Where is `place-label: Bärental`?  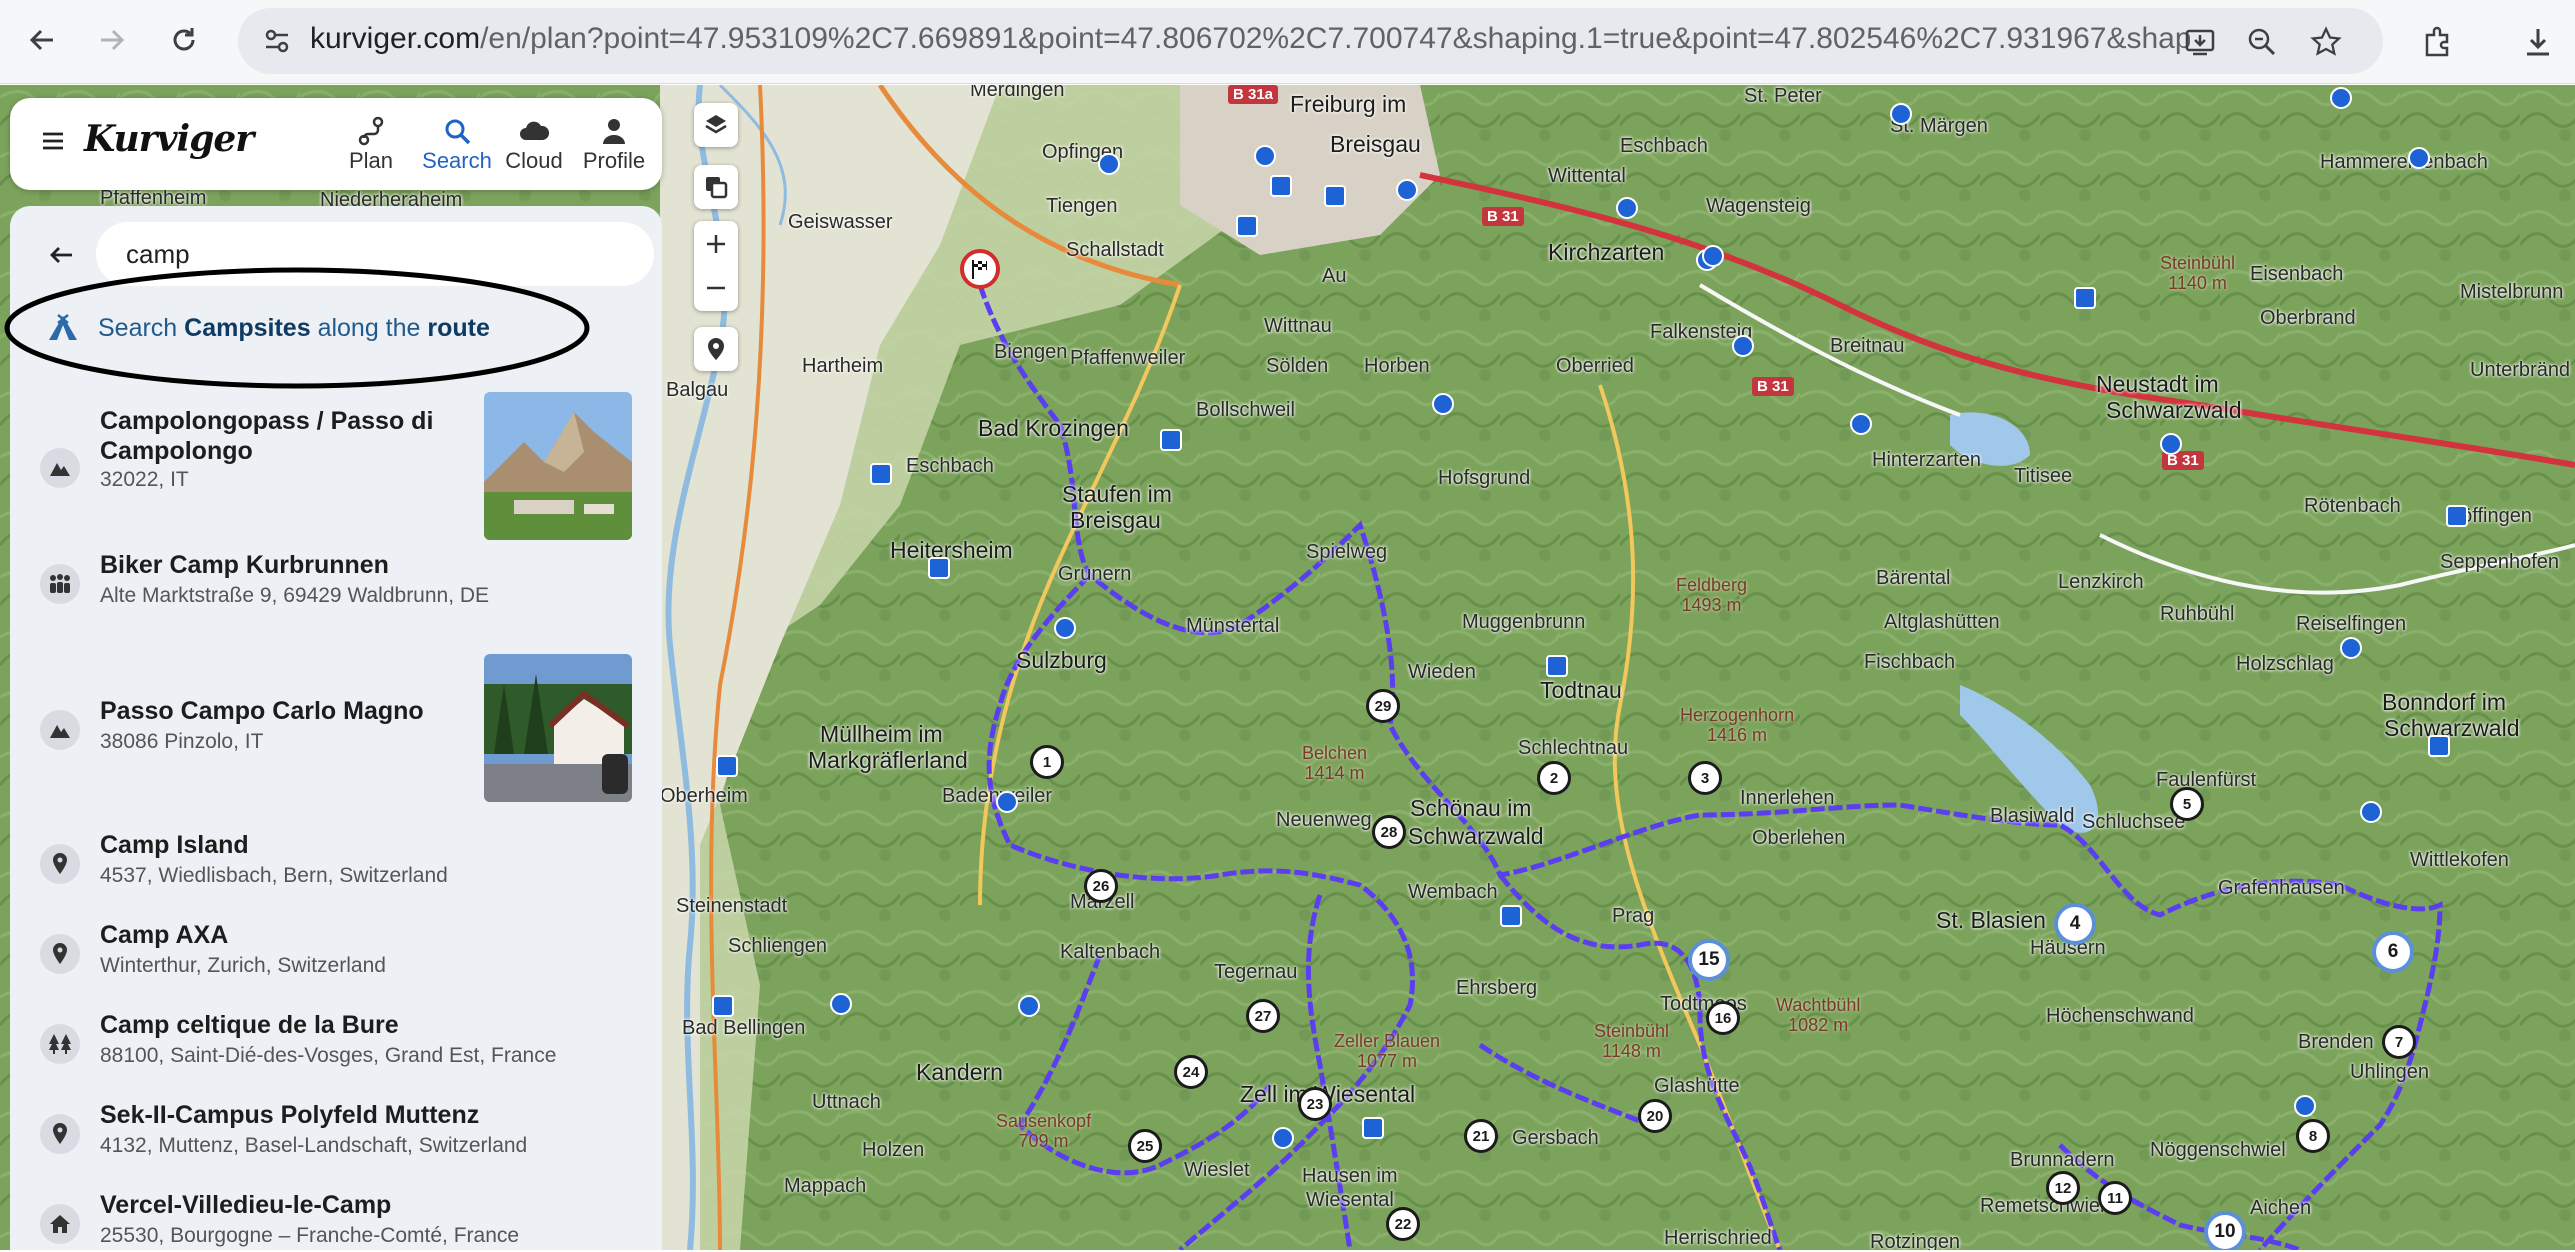 place-label: Bärental is located at coordinates (1913, 578).